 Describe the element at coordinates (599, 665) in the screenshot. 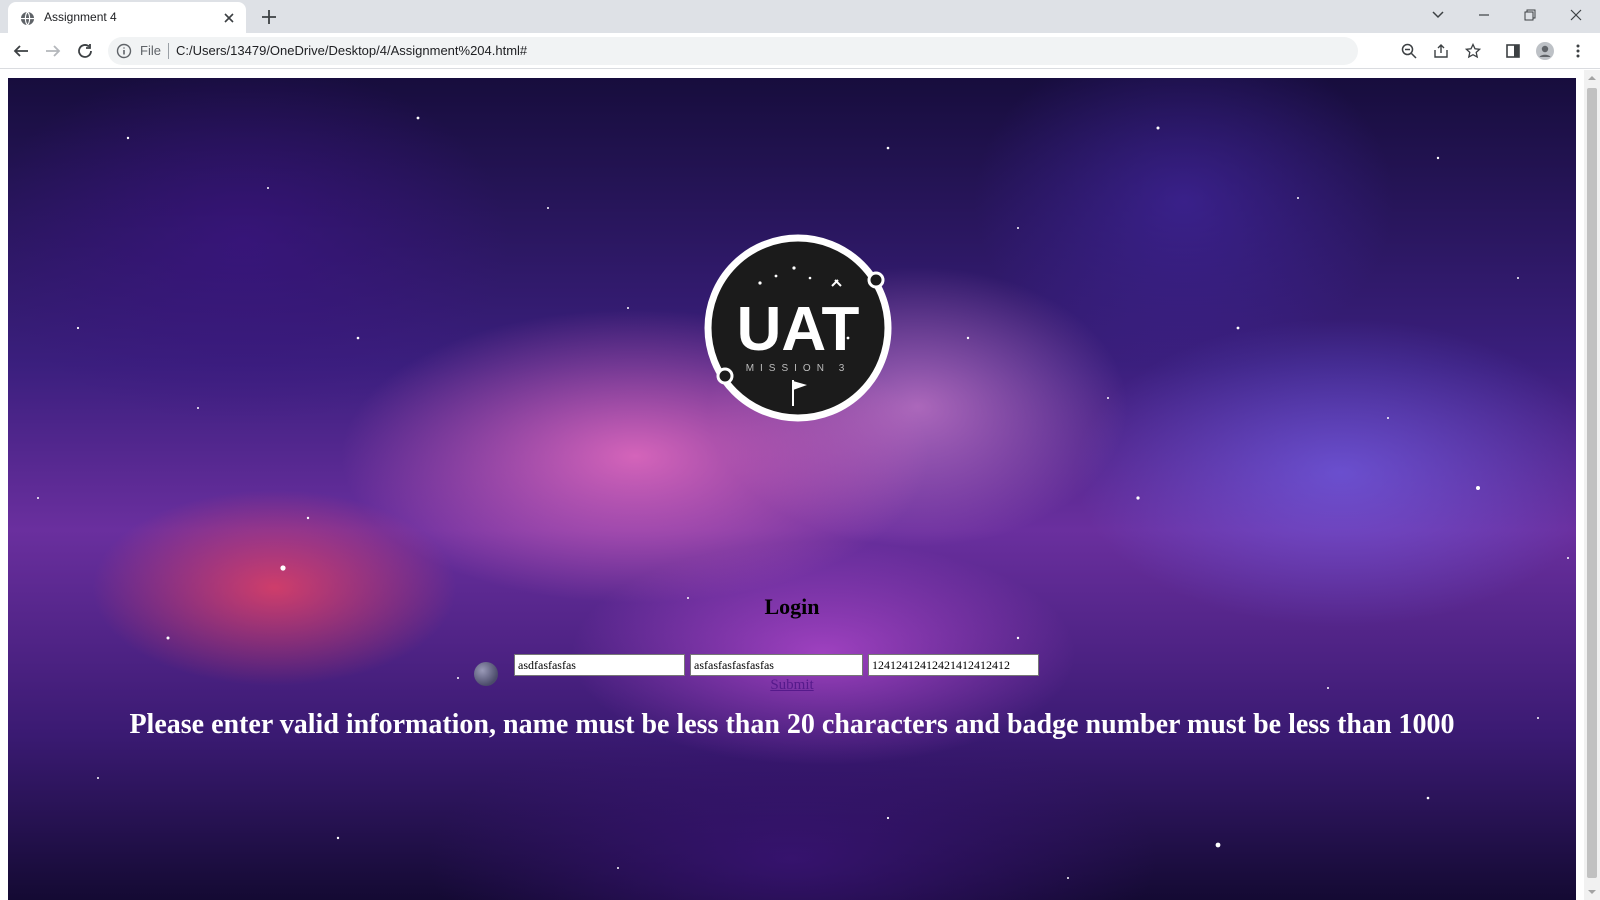

I see `name-field` at that location.